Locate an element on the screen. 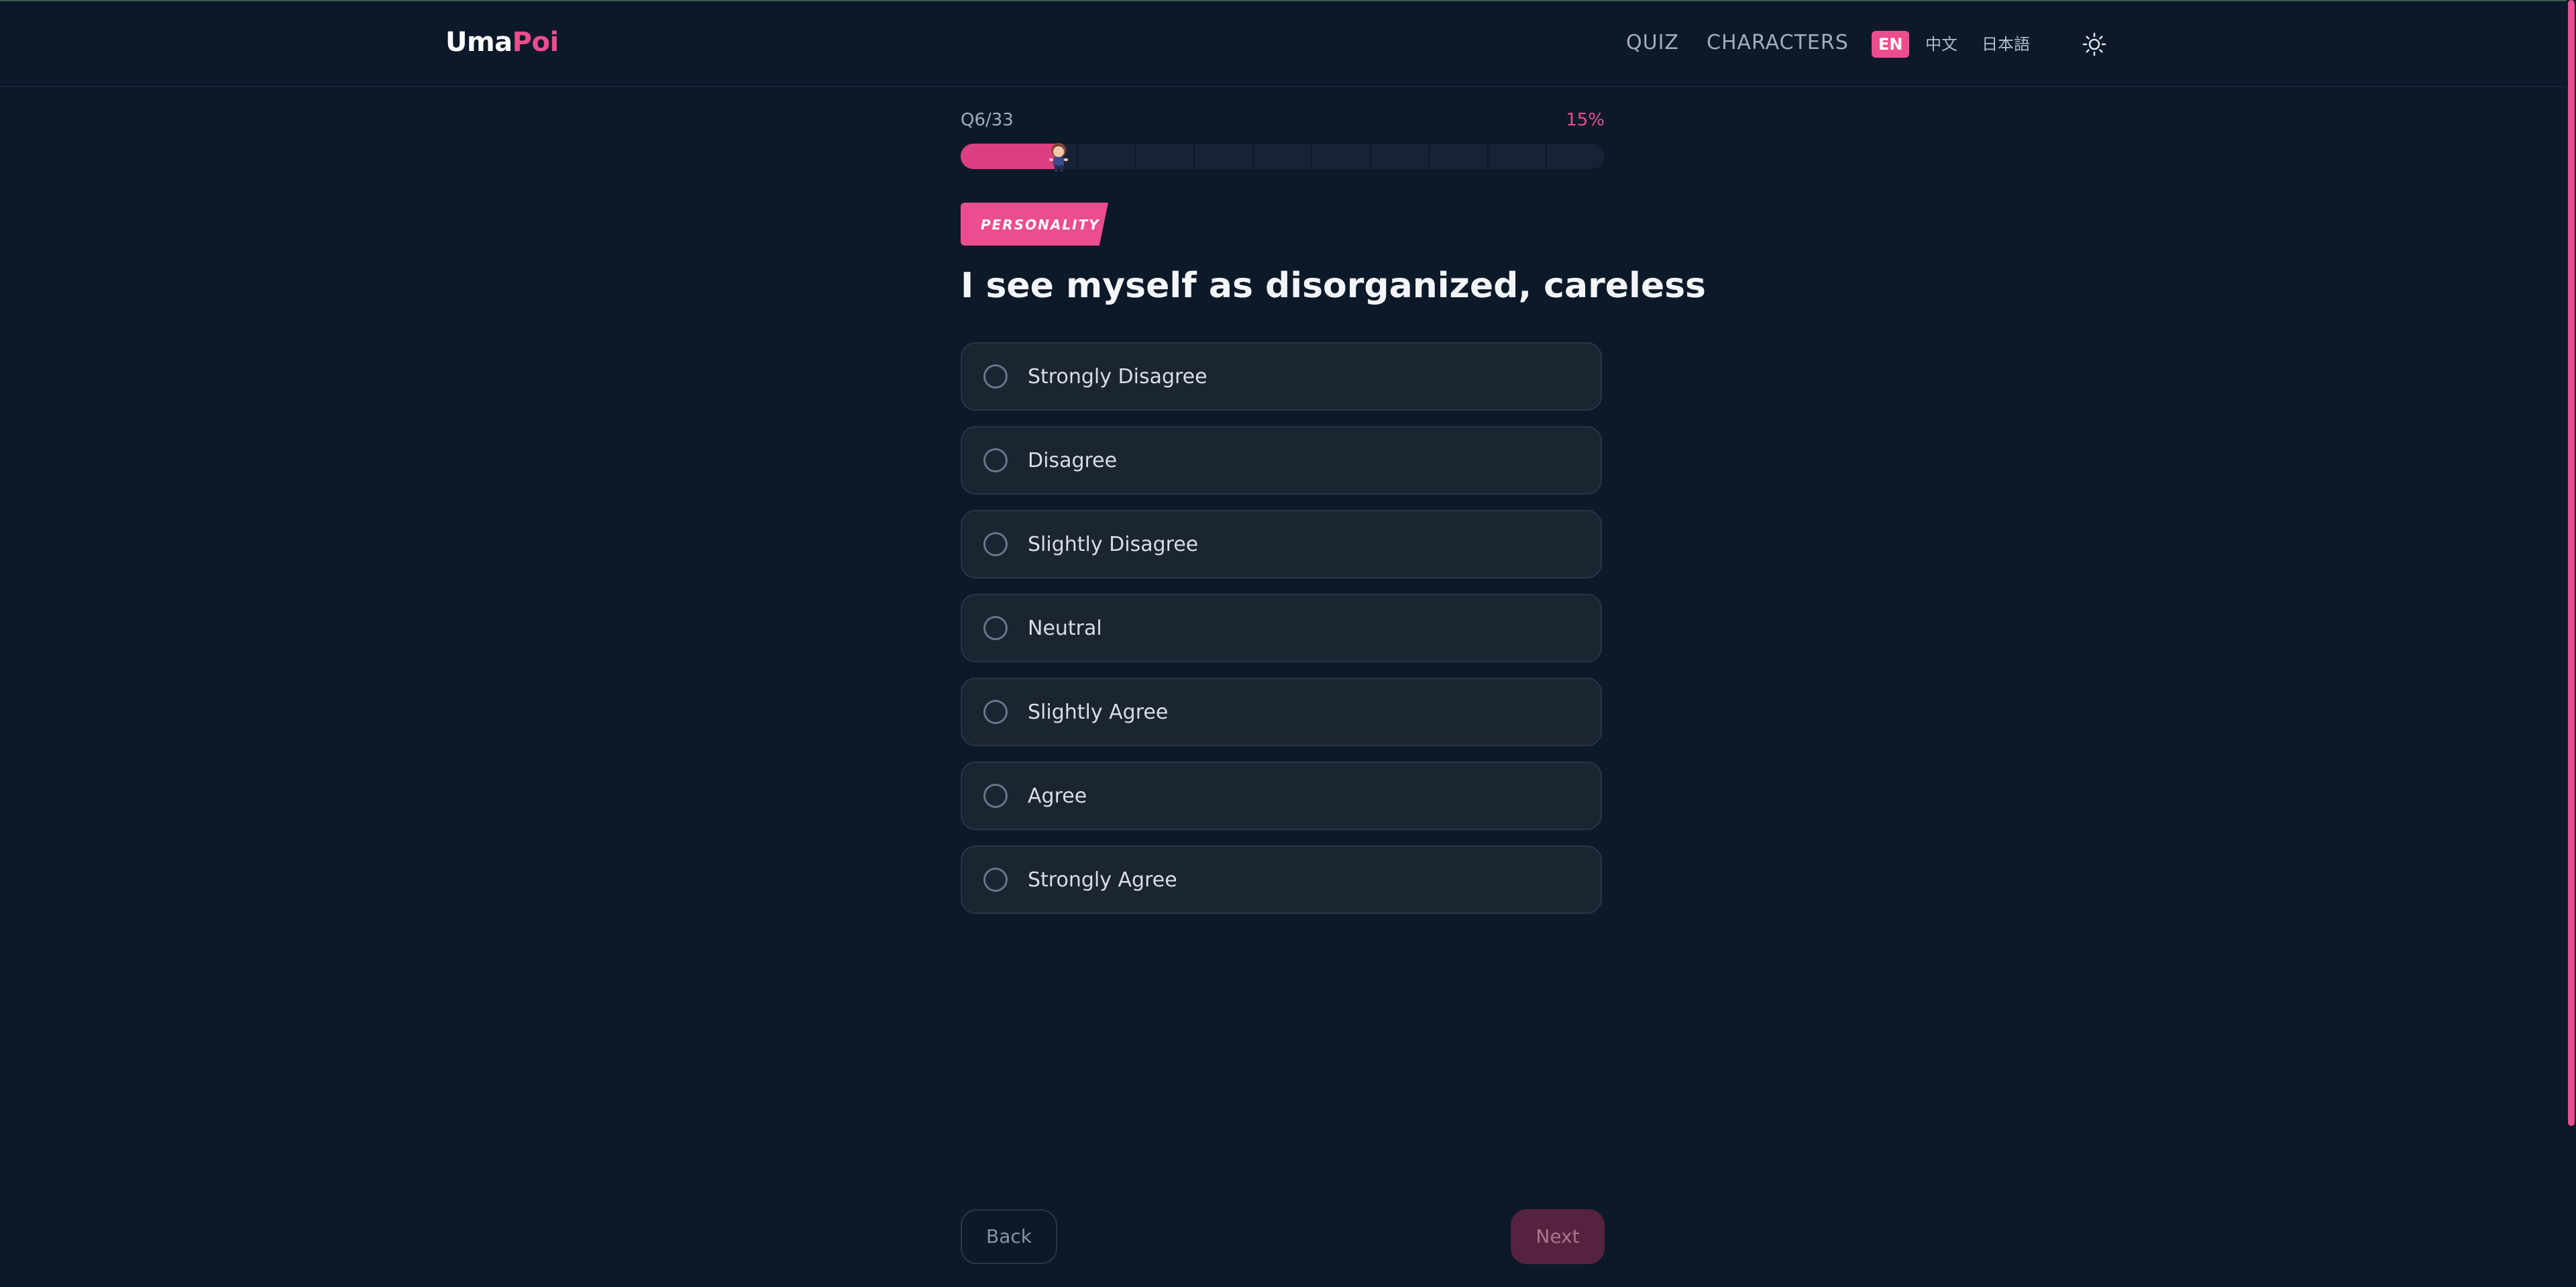 This screenshot has width=2576, height=1287. runner-character-icon is located at coordinates (1058, 157).